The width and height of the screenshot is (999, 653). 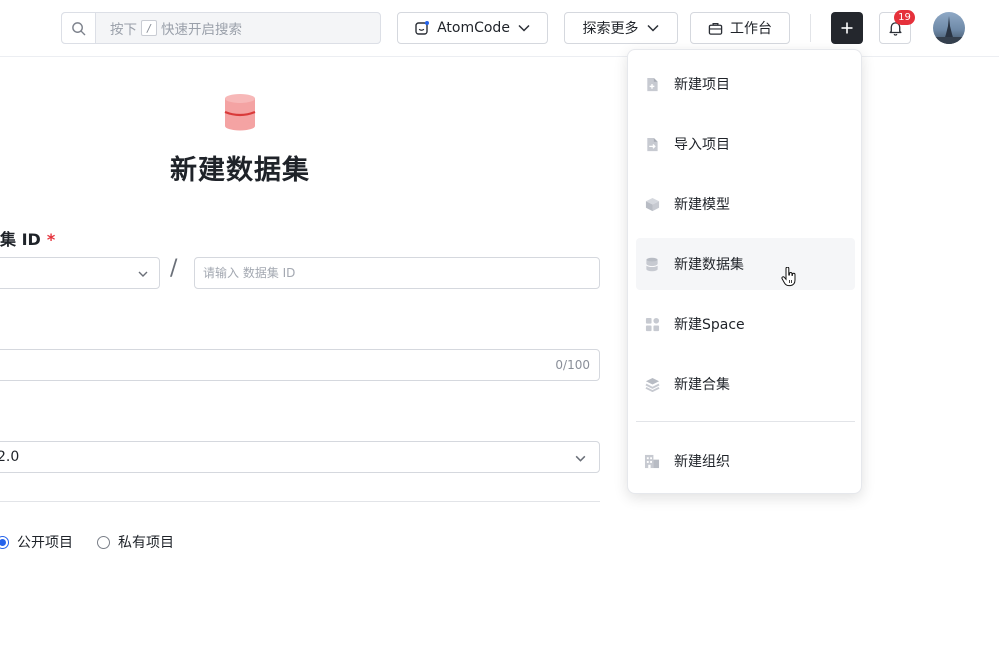 What do you see at coordinates (751, 29) in the screenshot?
I see `workbench-label: 工作台` at bounding box center [751, 29].